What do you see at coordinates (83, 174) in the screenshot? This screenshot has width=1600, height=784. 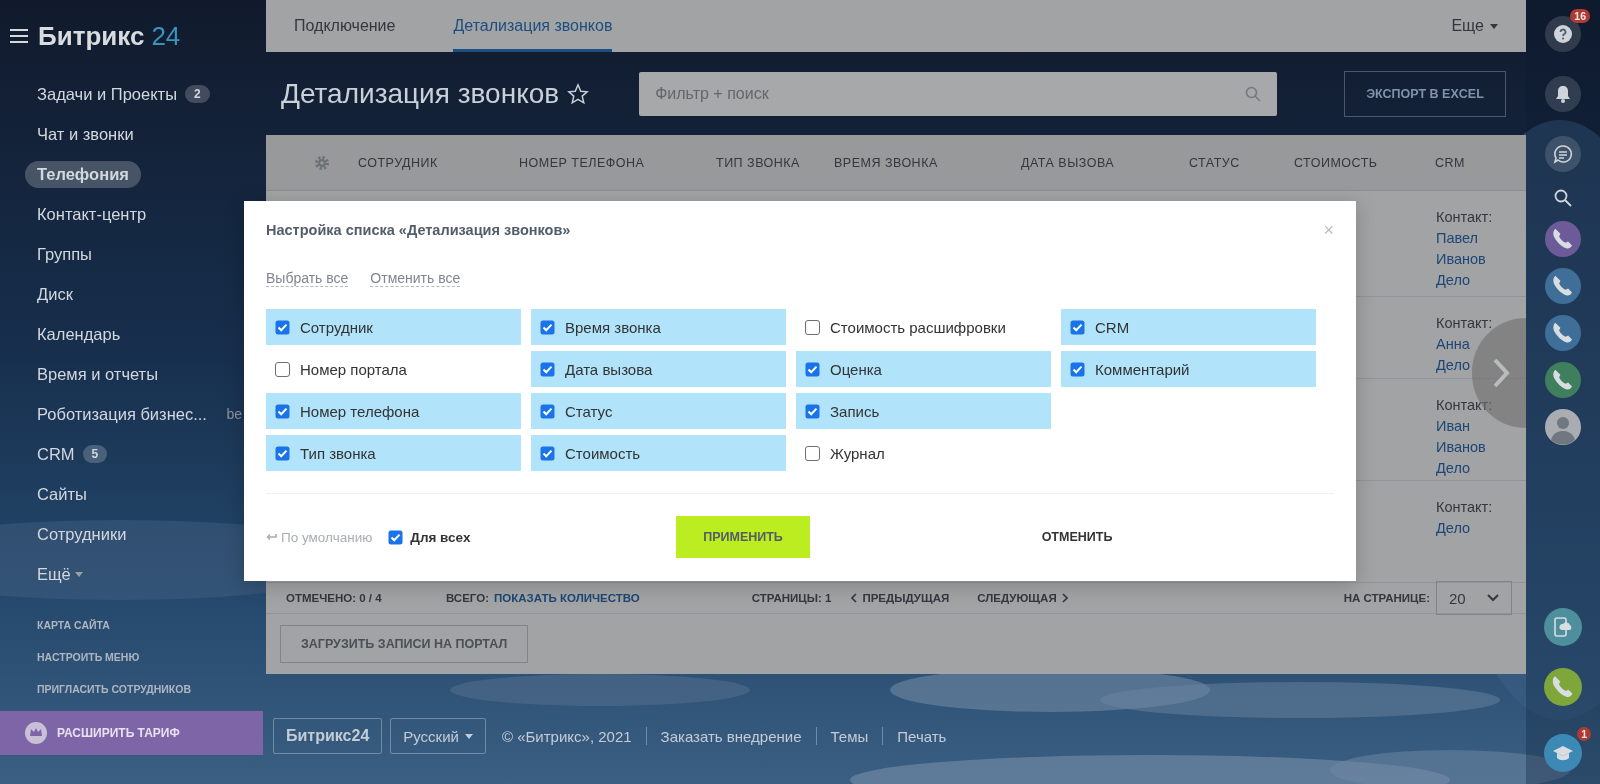 I see `sidebar-item: Телефония` at bounding box center [83, 174].